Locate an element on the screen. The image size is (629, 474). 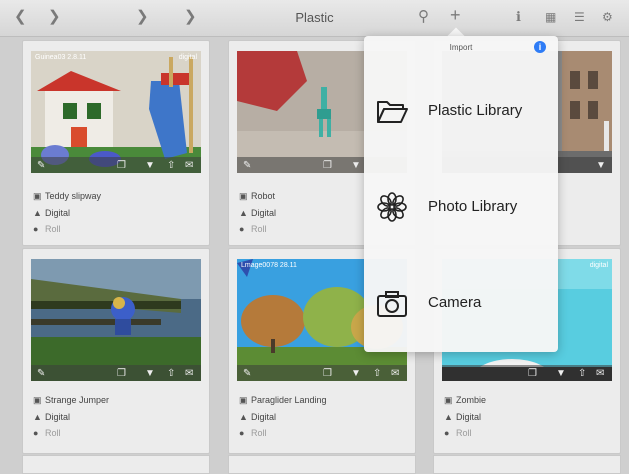
photo-action-bar: ❐ ▼ ⇧ ✉ is located at coordinates (527, 373).